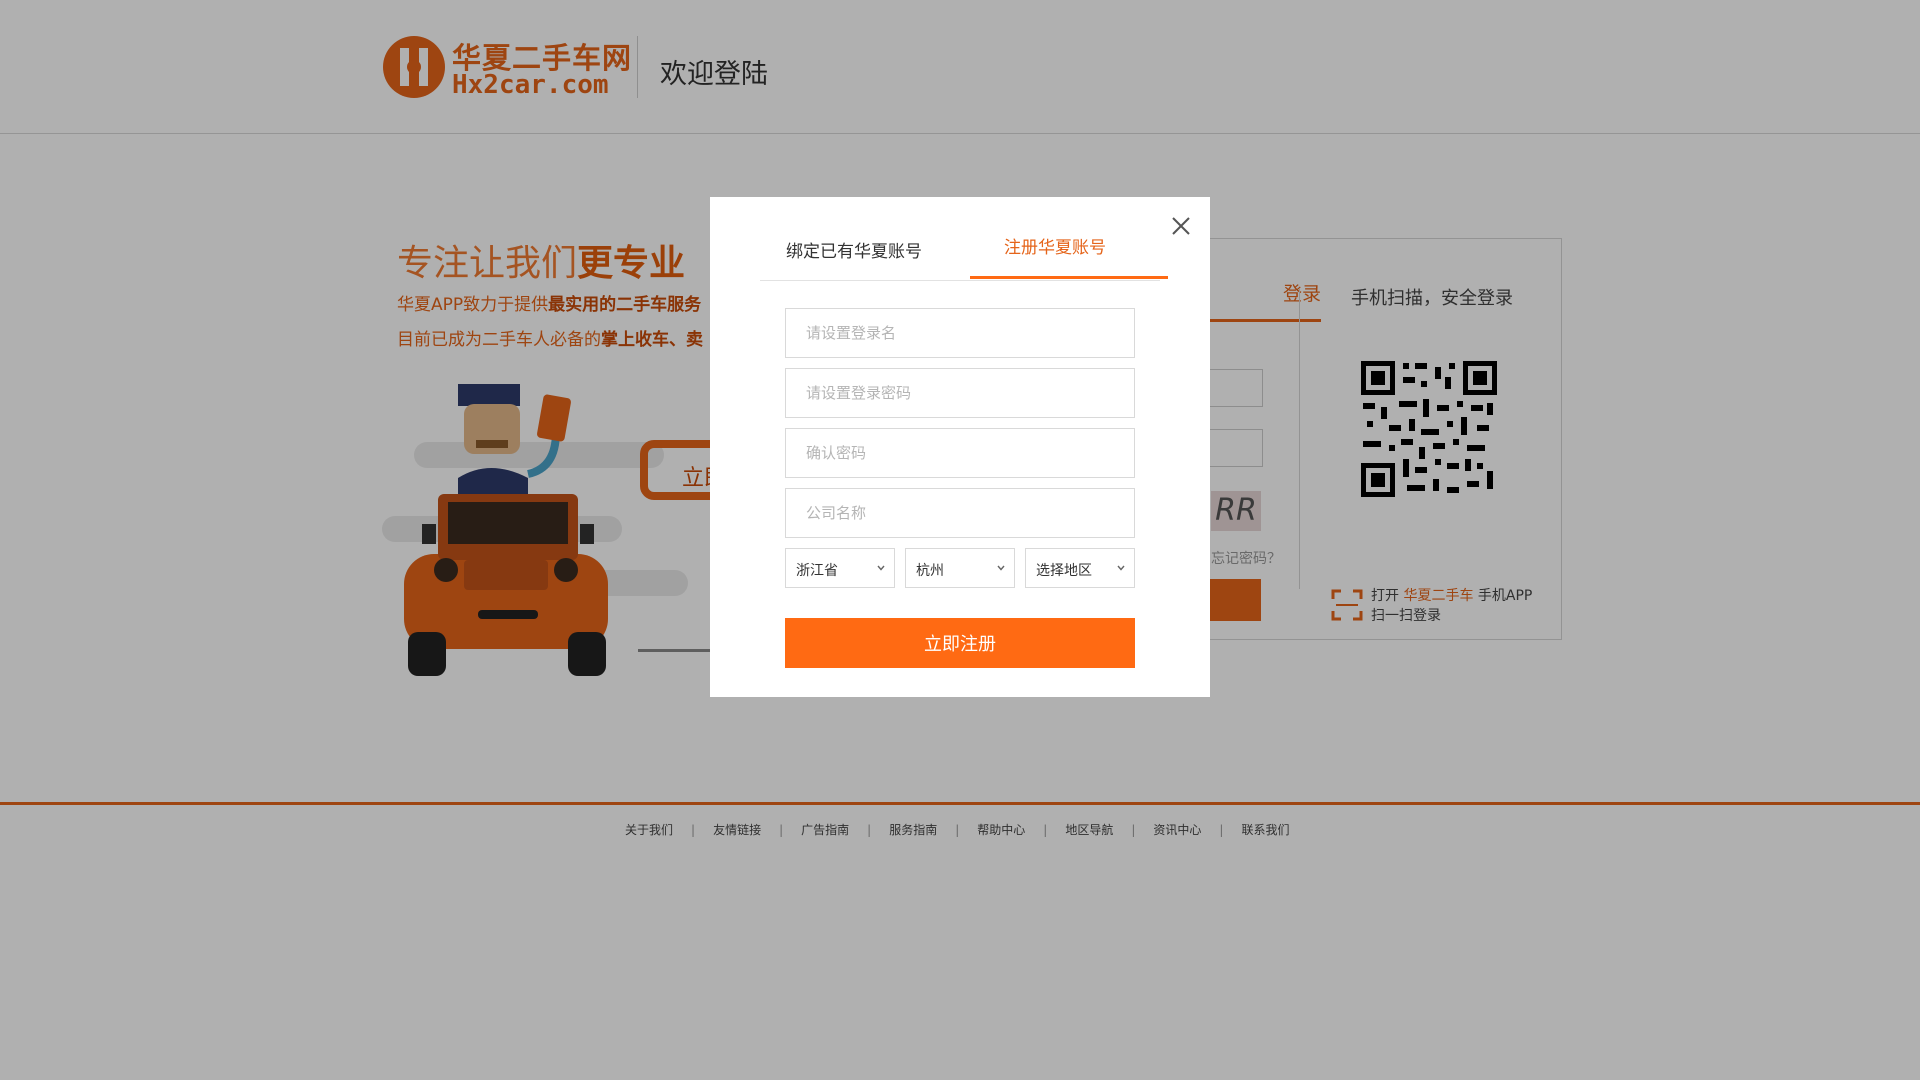 Image resolution: width=1920 pixels, height=1083 pixels. What do you see at coordinates (1055, 245) in the screenshot?
I see `tab-register-account: 注册华夏账号` at bounding box center [1055, 245].